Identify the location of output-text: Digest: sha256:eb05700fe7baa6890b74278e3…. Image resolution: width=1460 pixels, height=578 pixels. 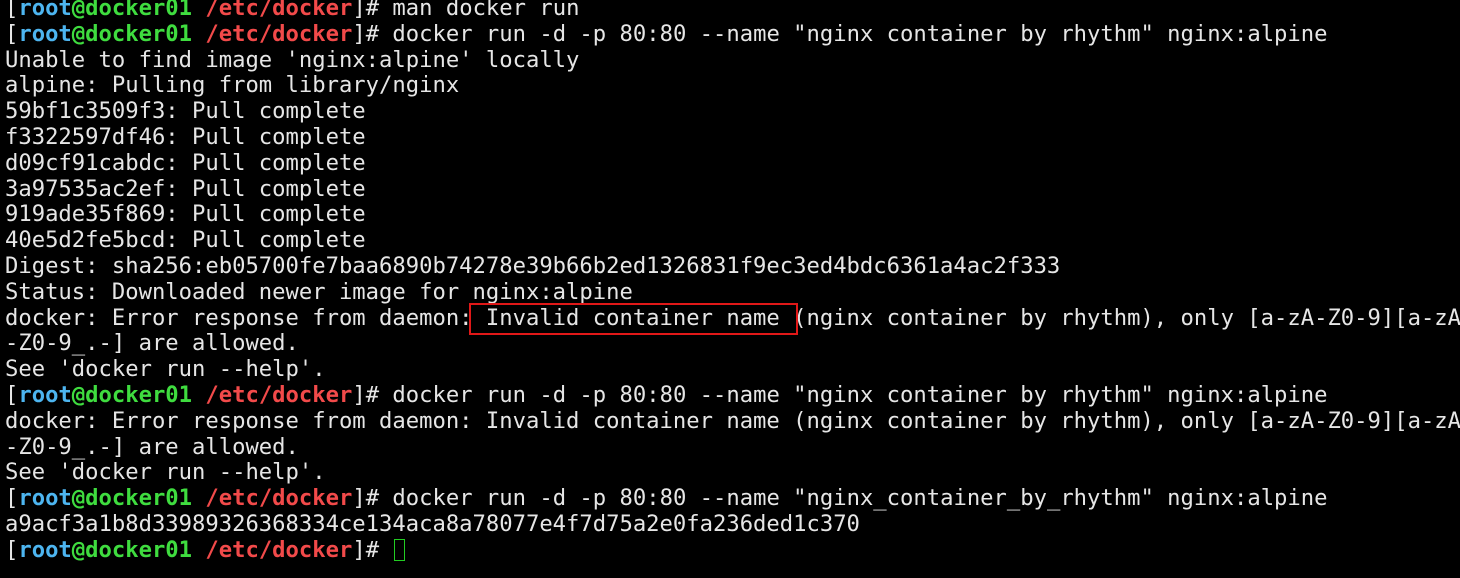
(533, 265).